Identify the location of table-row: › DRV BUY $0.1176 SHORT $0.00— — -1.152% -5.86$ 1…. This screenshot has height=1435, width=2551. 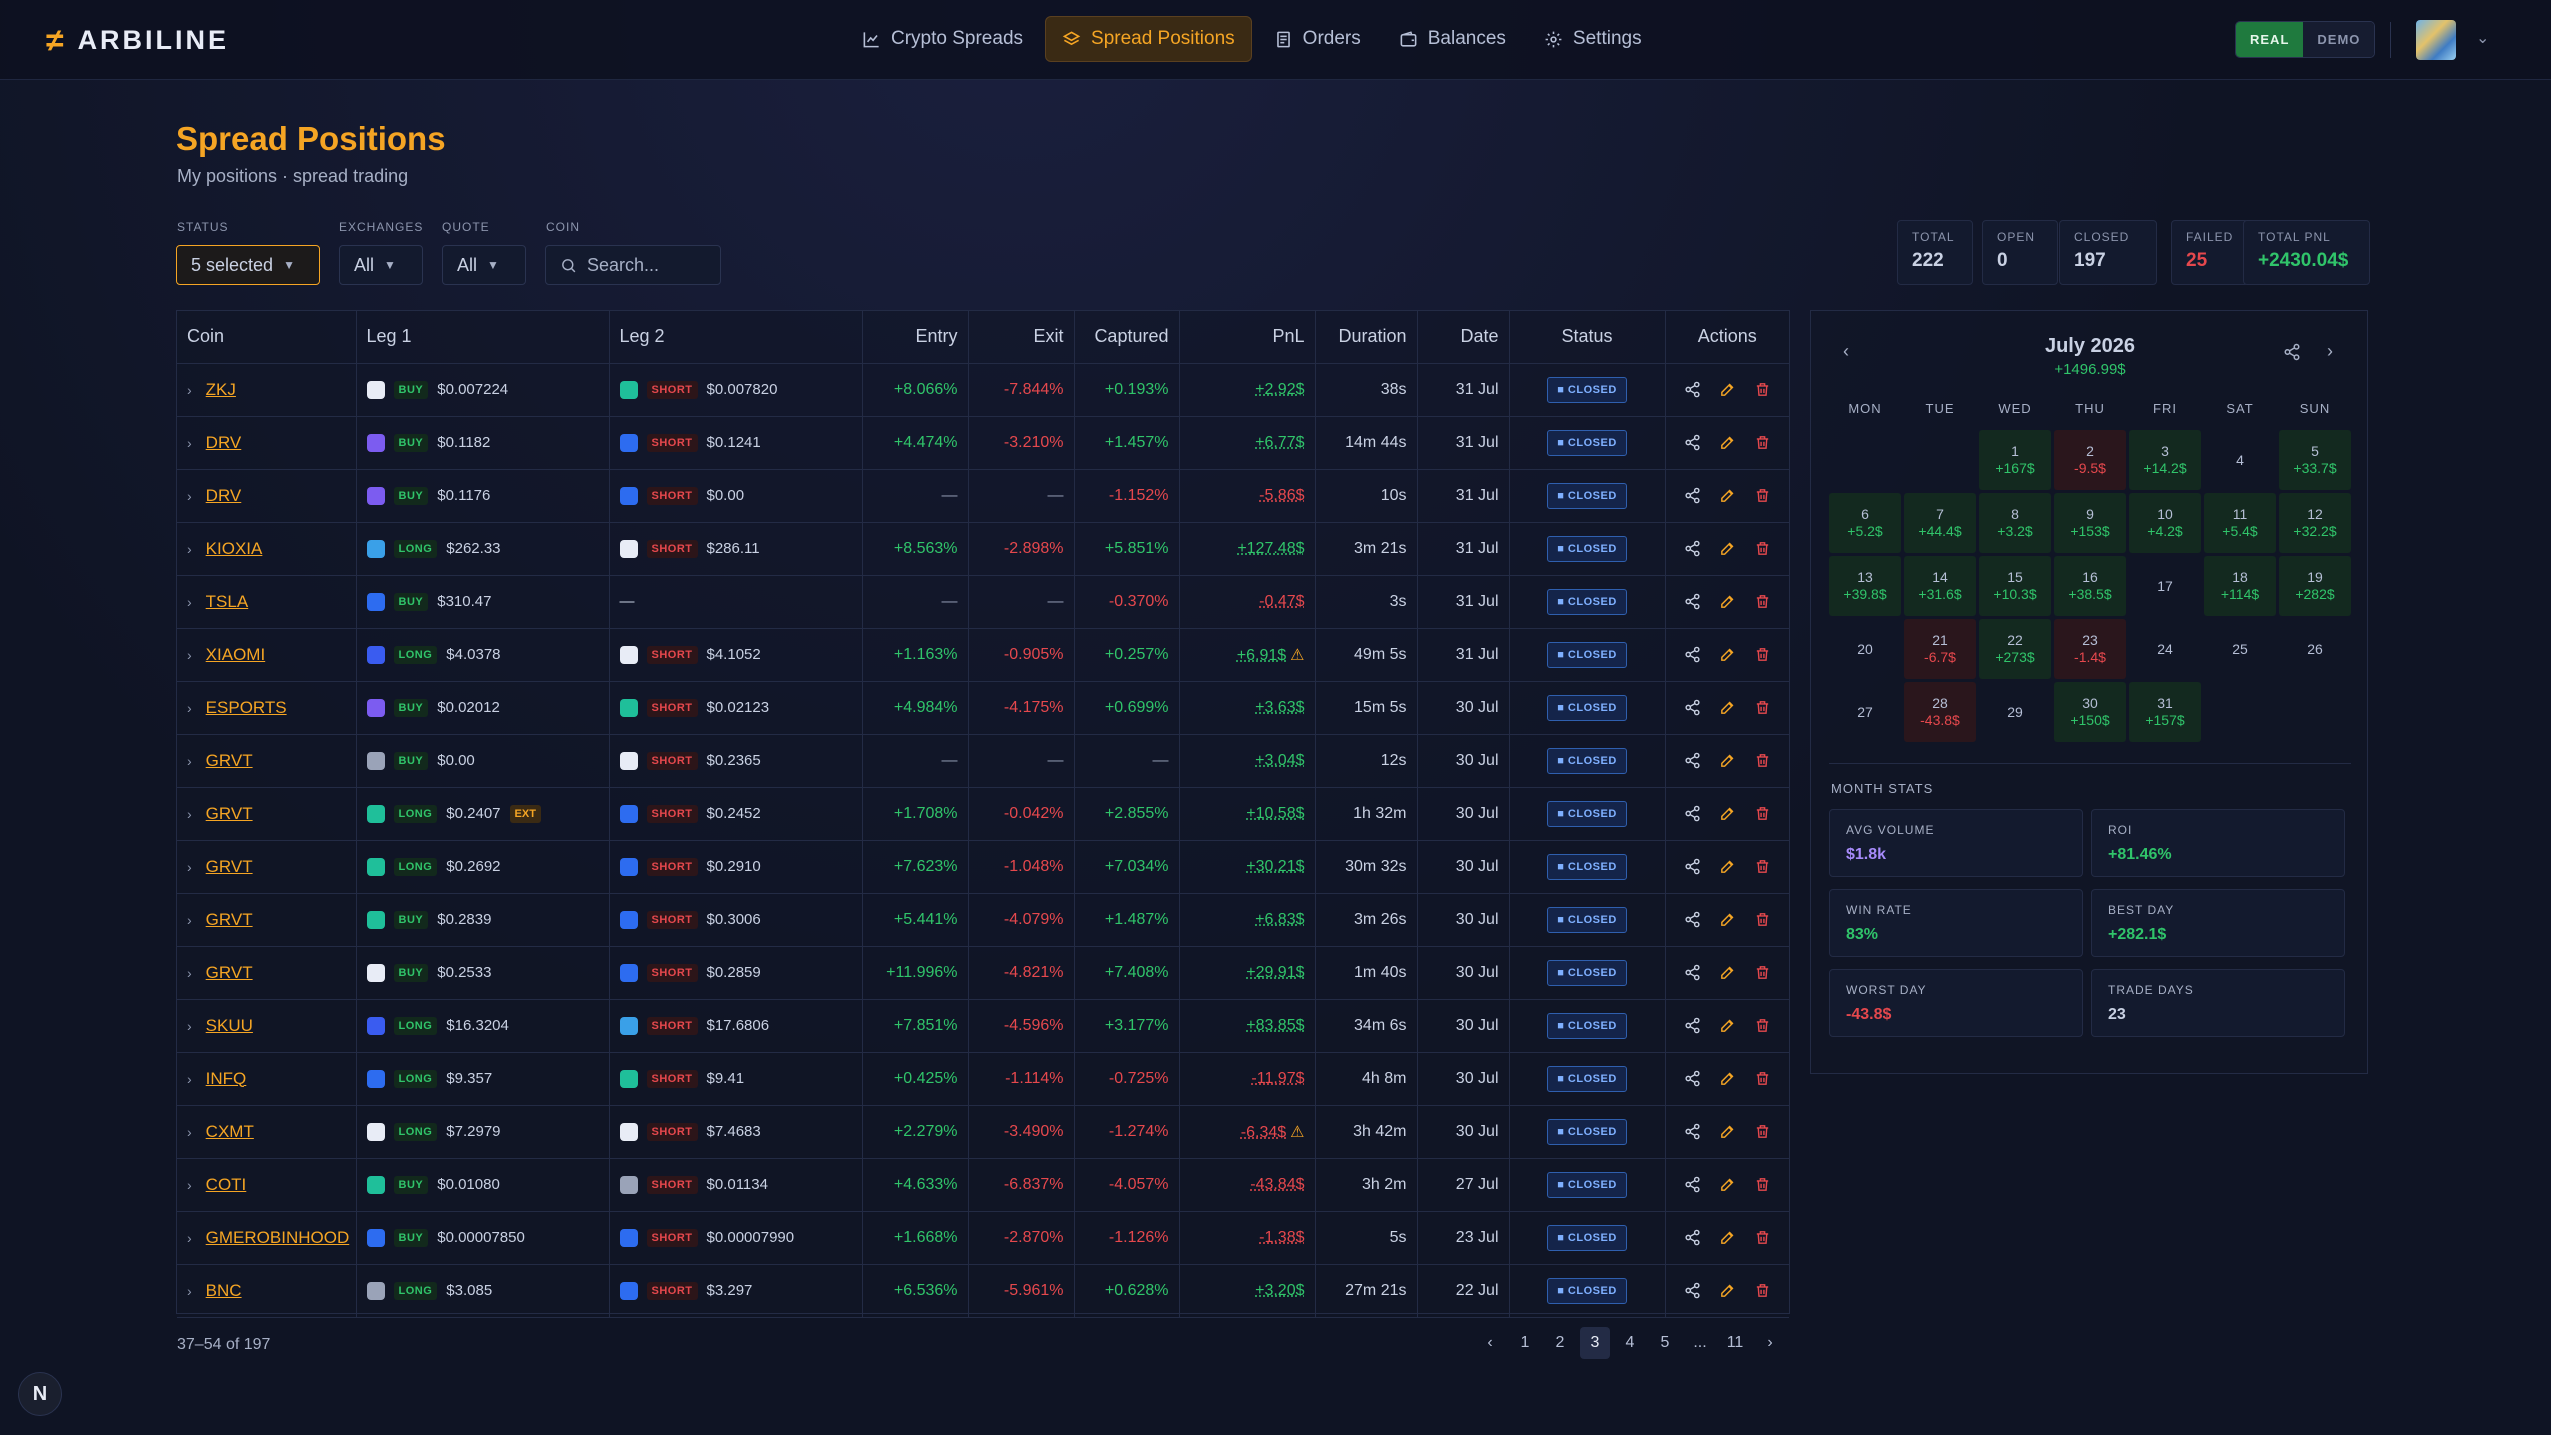
(983, 496).